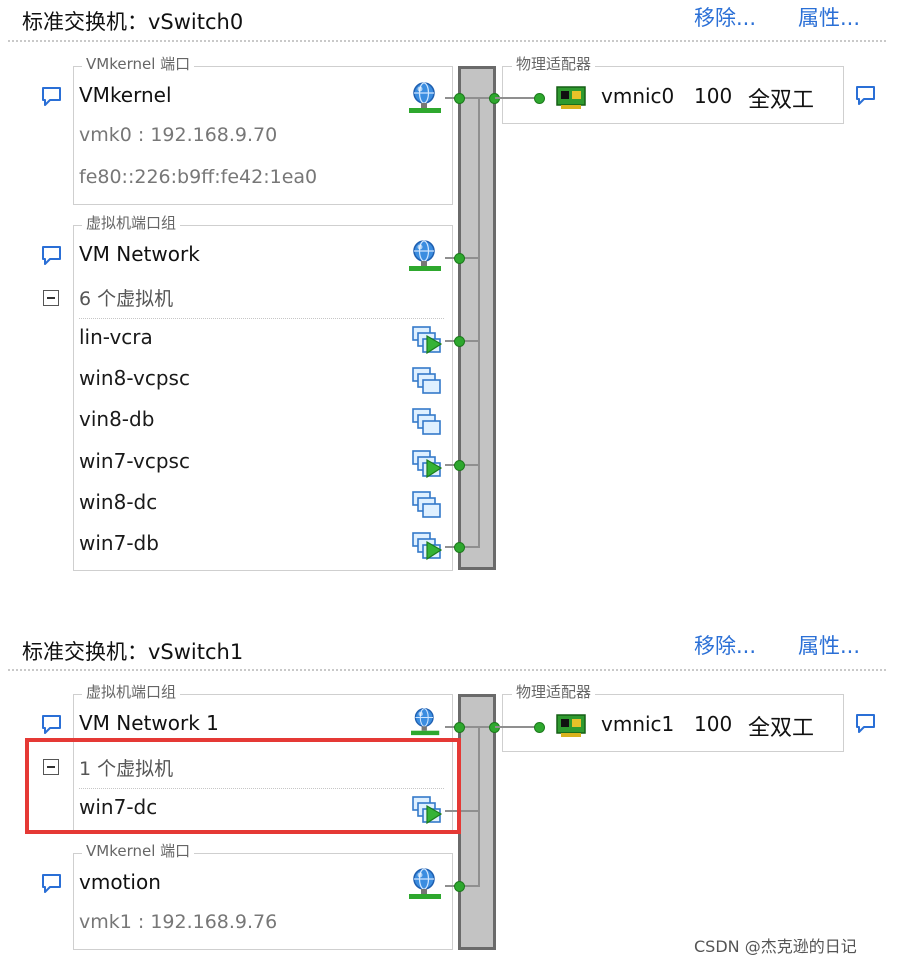 Image resolution: width=900 pixels, height=962 pixels. What do you see at coordinates (139, 254) in the screenshot?
I see `switch0-vm-network-name: VM Network` at bounding box center [139, 254].